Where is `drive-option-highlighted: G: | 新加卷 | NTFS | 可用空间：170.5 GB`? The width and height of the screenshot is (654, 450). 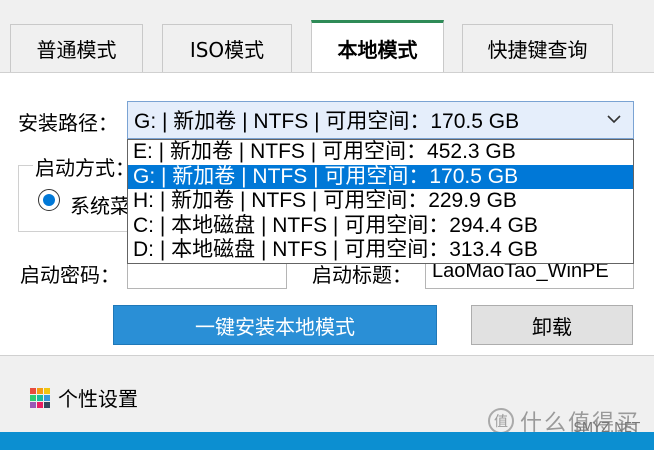
drive-option-highlighted: G: | 新加卷 | NTFS | 可用空间：170.5 GB is located at coordinates (380, 176).